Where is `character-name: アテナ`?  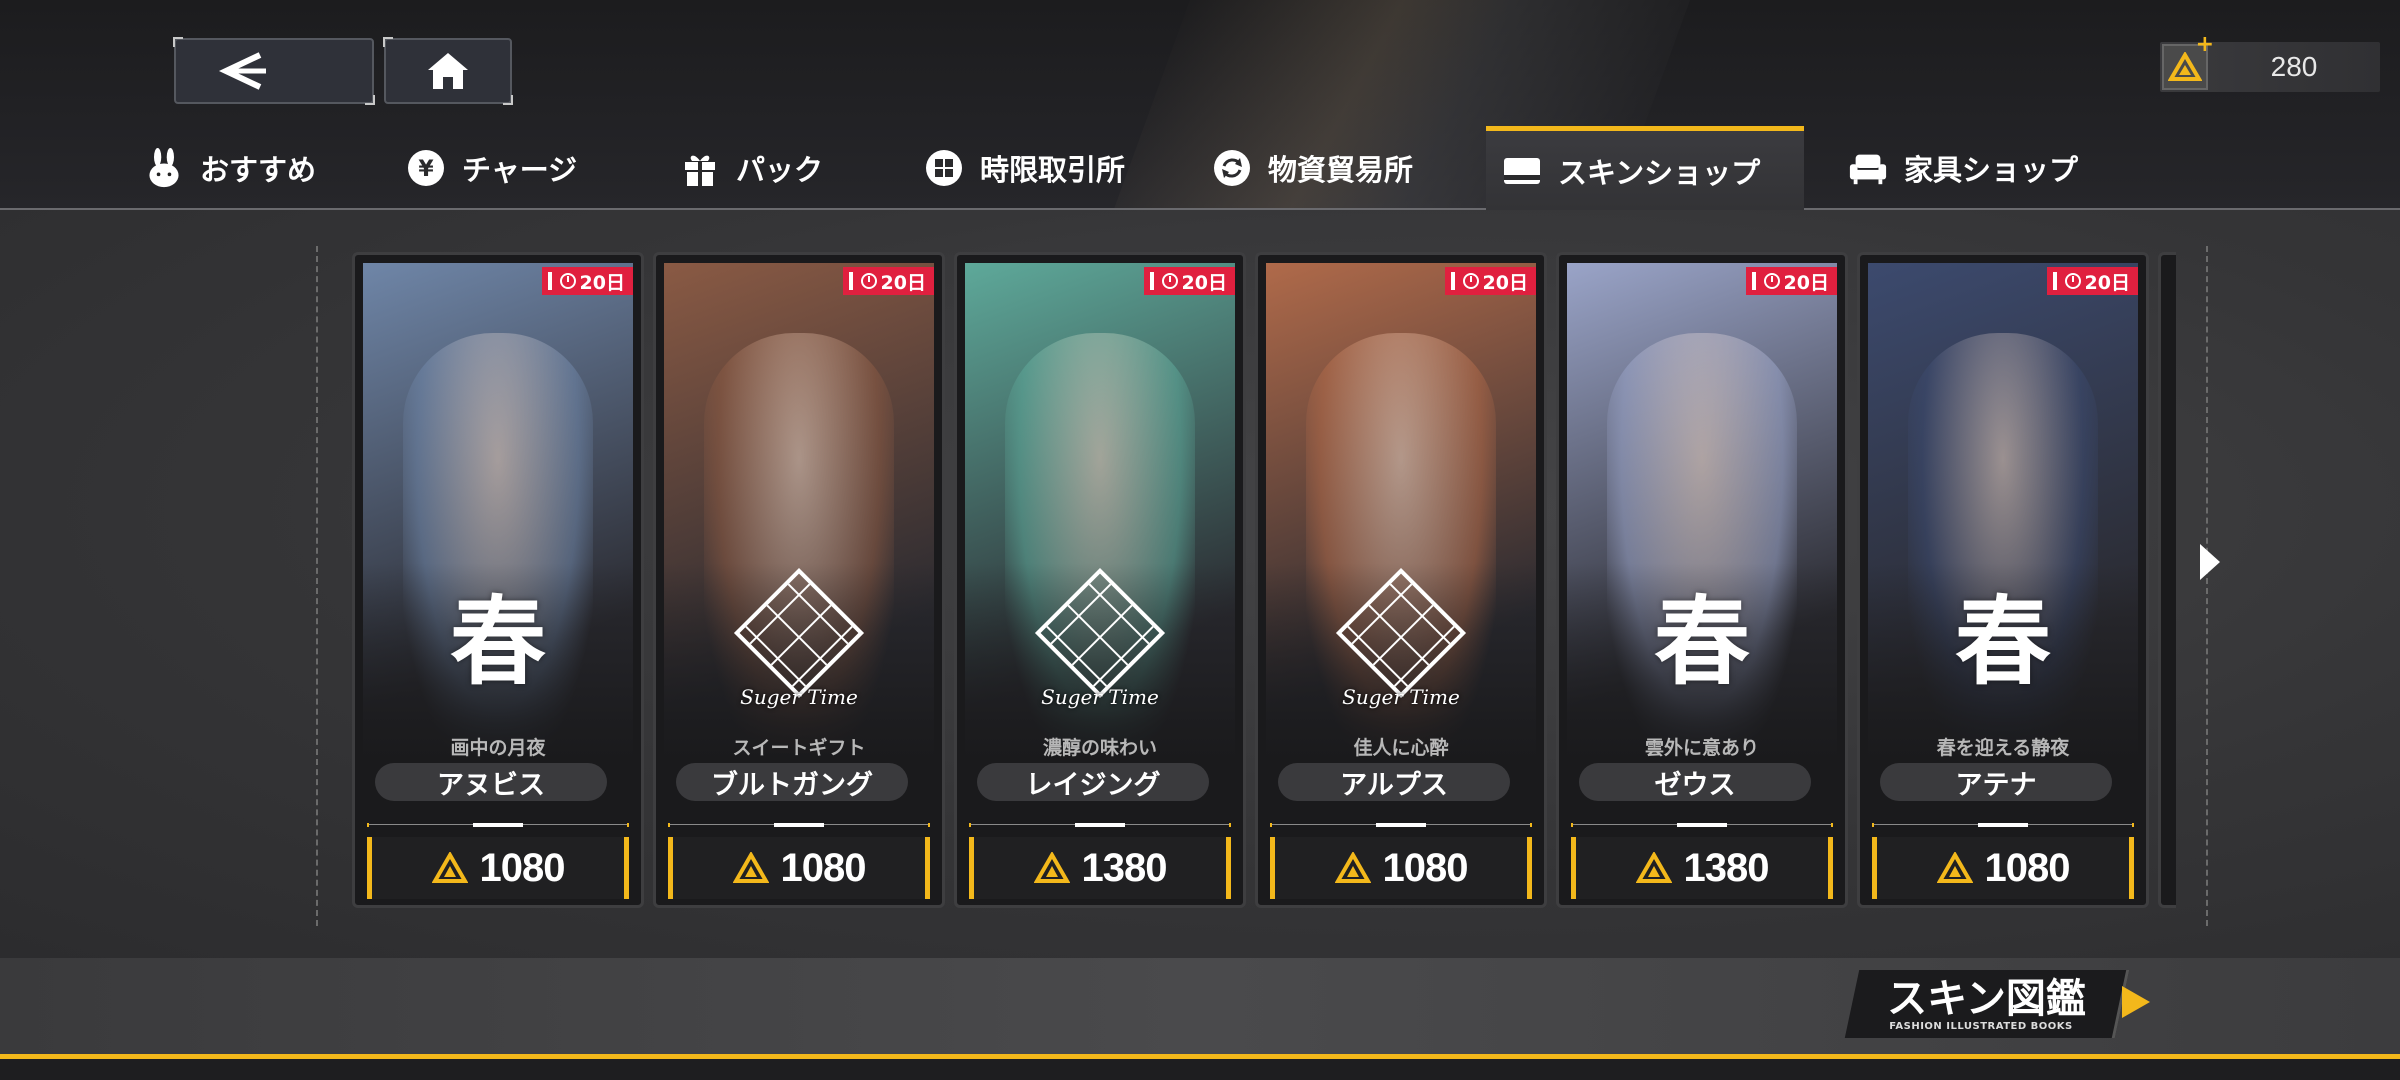
character-name: アテナ is located at coordinates (1996, 782).